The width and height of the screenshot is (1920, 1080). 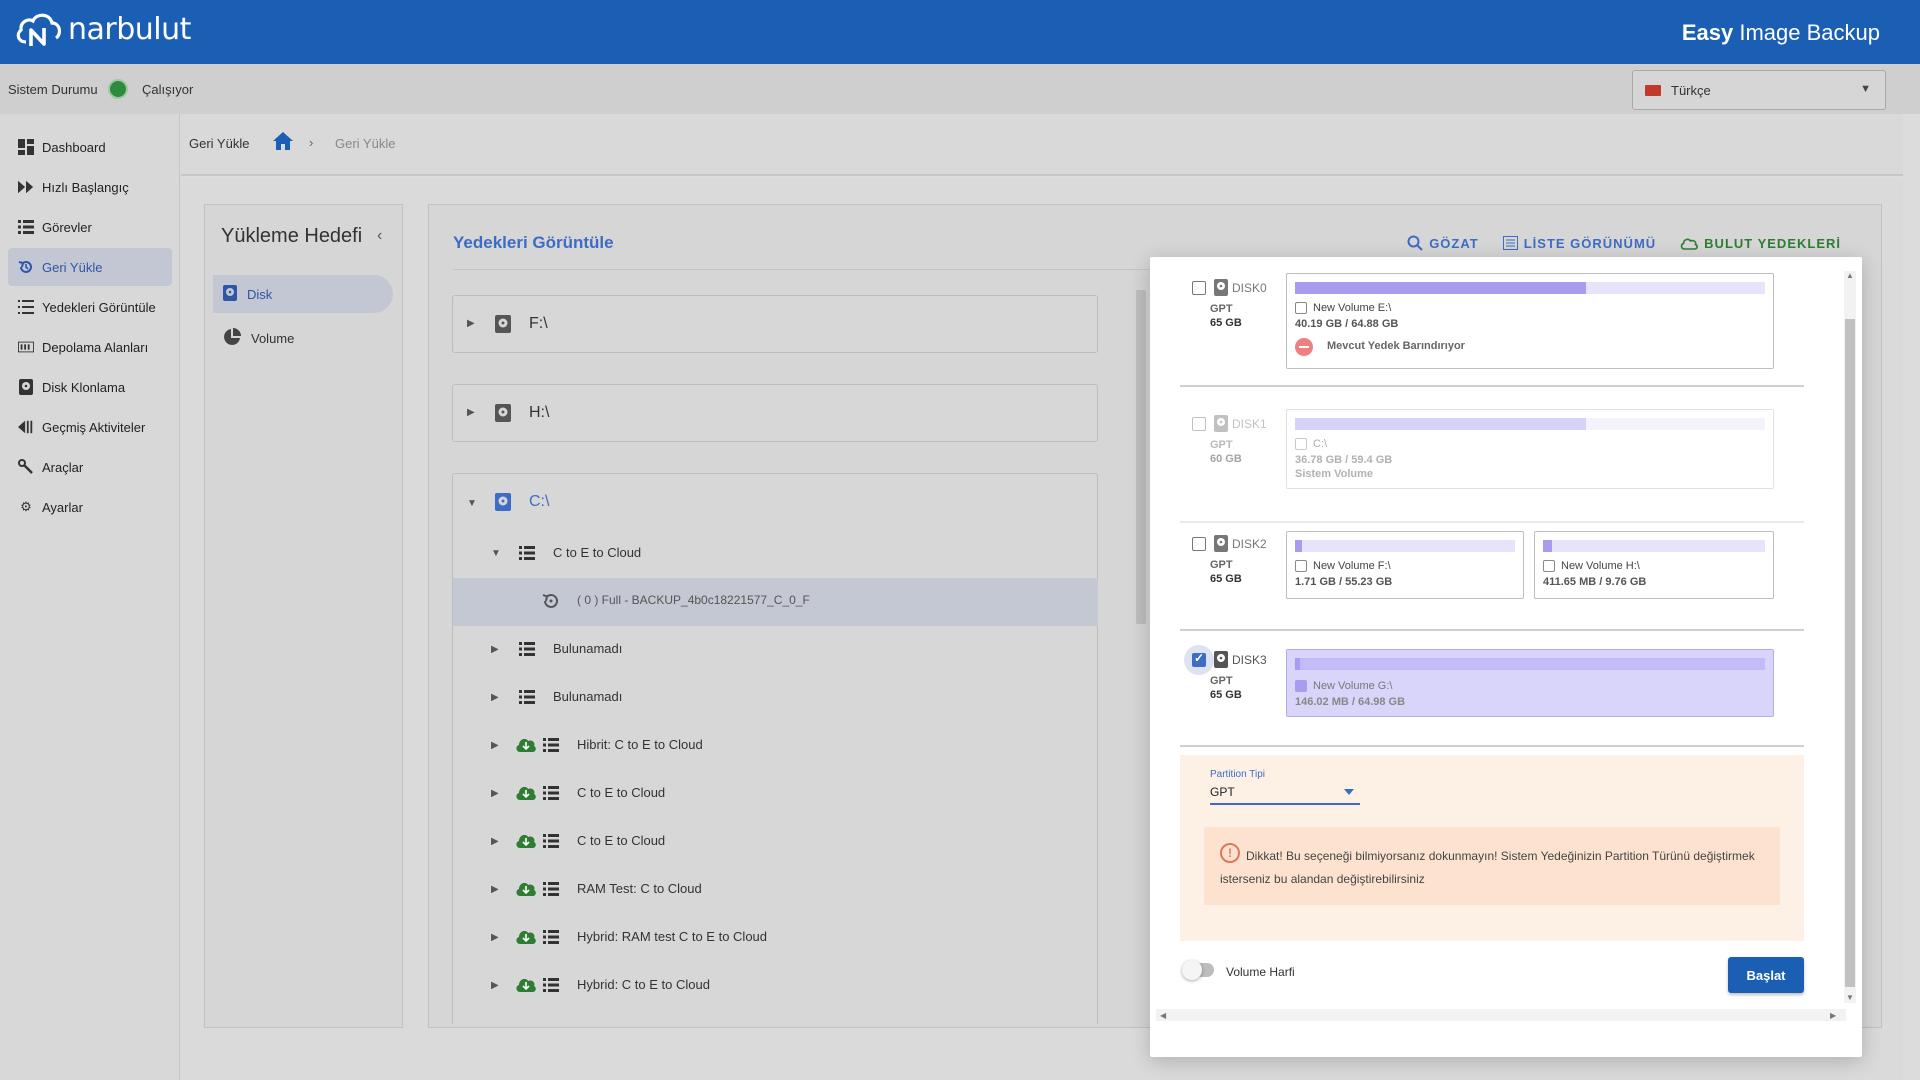 I want to click on scroll-left-icon: ◀, so click(x=1163, y=1015).